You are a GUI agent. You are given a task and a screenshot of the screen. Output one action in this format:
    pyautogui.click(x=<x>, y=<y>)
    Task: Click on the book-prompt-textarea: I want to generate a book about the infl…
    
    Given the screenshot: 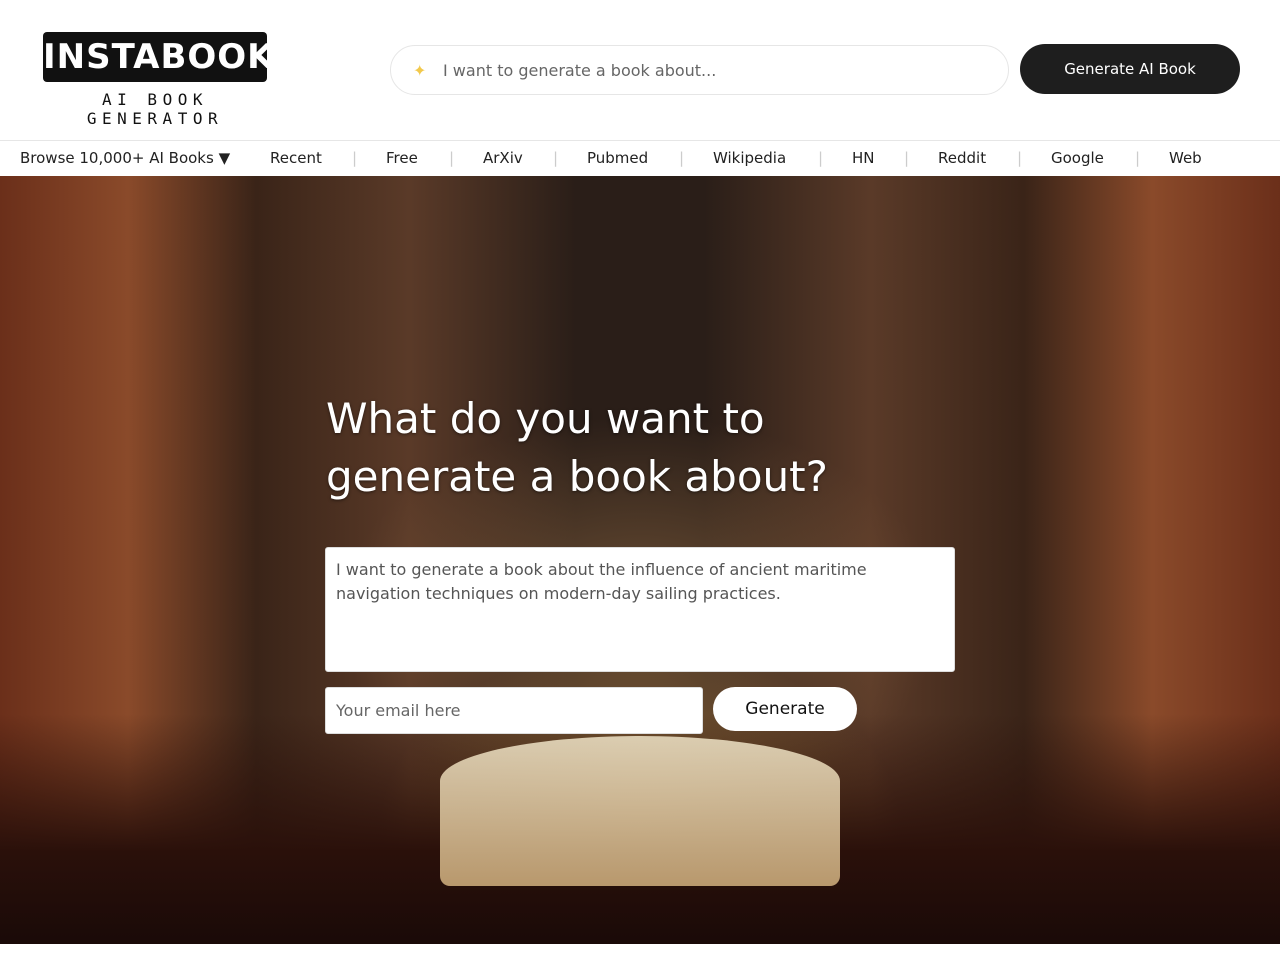 What is the action you would take?
    pyautogui.click(x=640, y=609)
    